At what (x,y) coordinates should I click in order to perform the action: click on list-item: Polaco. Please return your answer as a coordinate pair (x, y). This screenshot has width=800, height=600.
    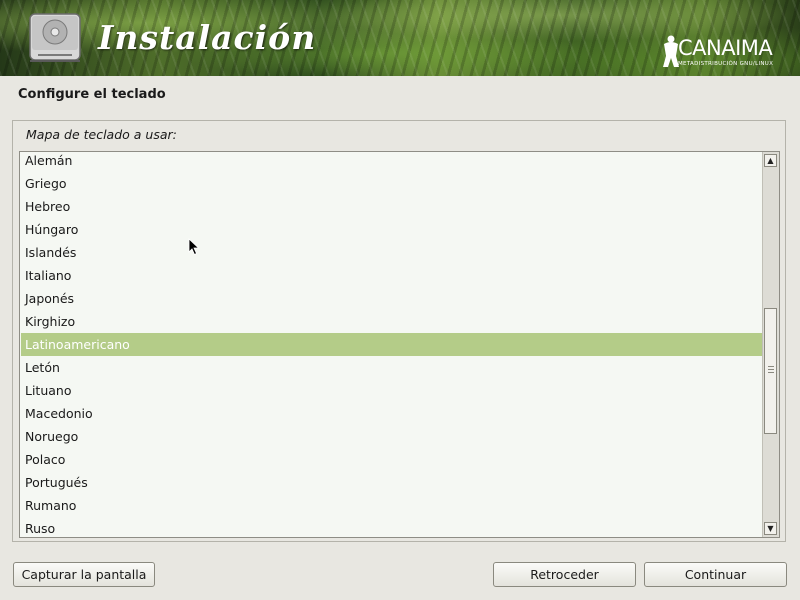
    Looking at the image, I should click on (391, 459).